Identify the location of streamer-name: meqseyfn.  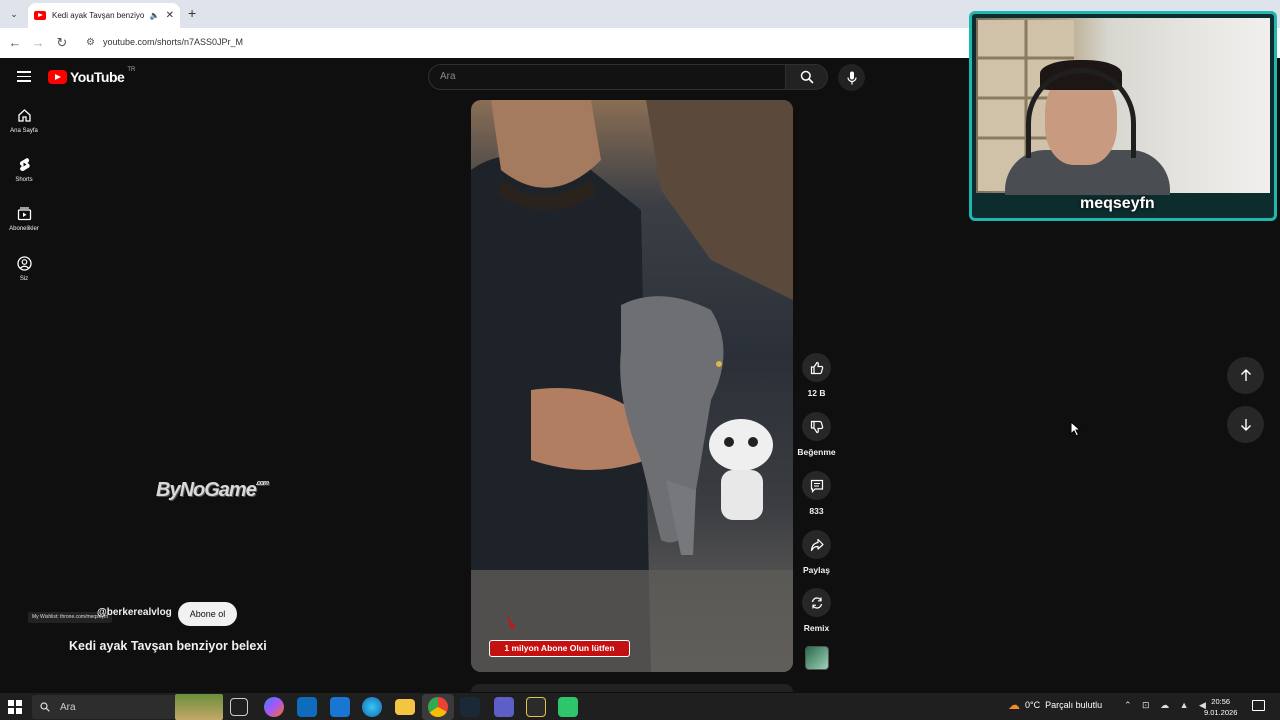
(1117, 203).